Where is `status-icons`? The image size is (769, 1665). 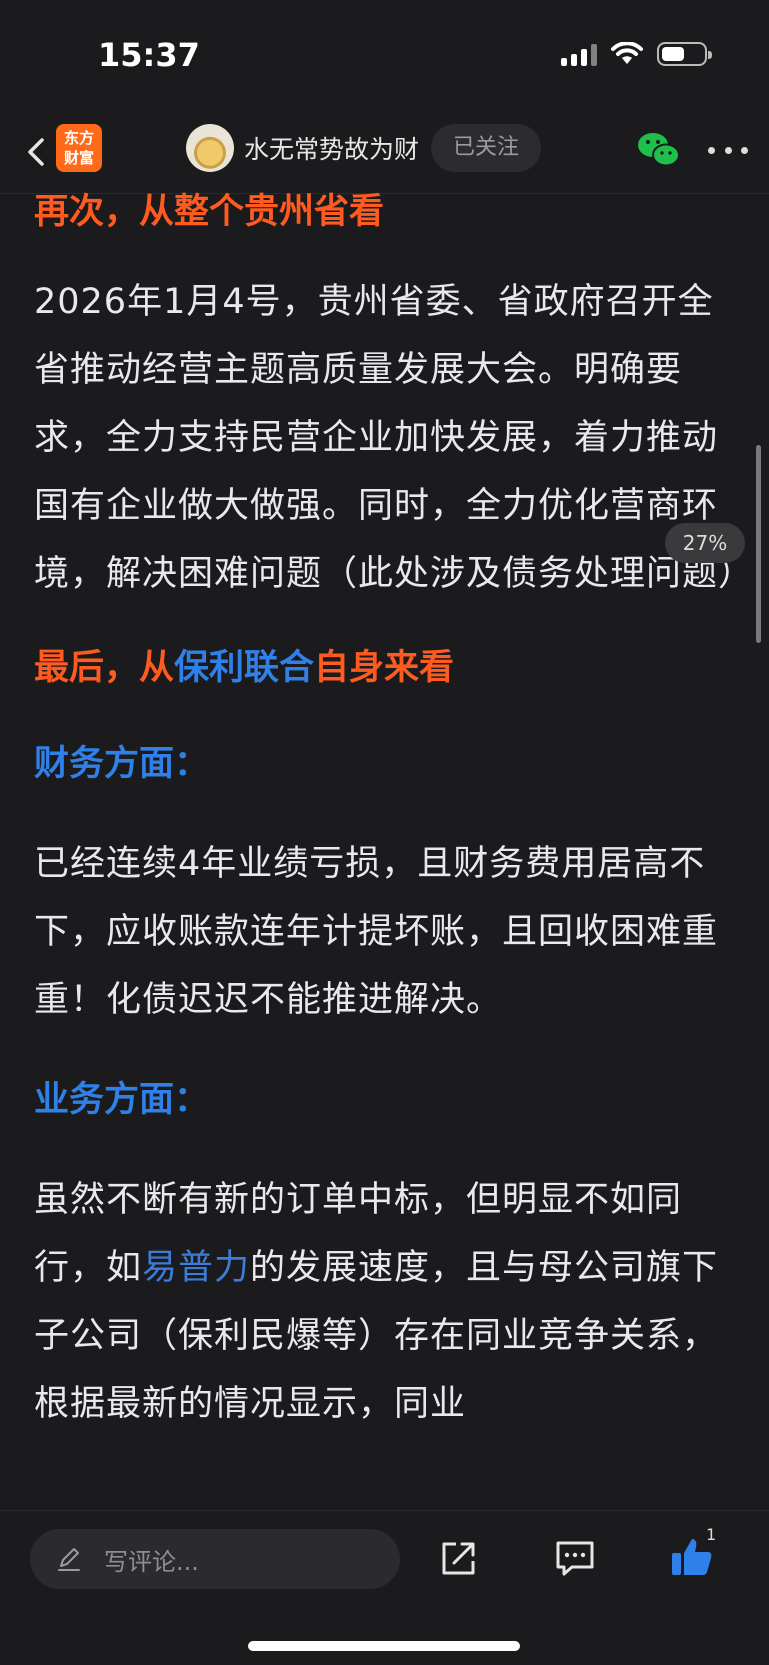
status-icons is located at coordinates (636, 54).